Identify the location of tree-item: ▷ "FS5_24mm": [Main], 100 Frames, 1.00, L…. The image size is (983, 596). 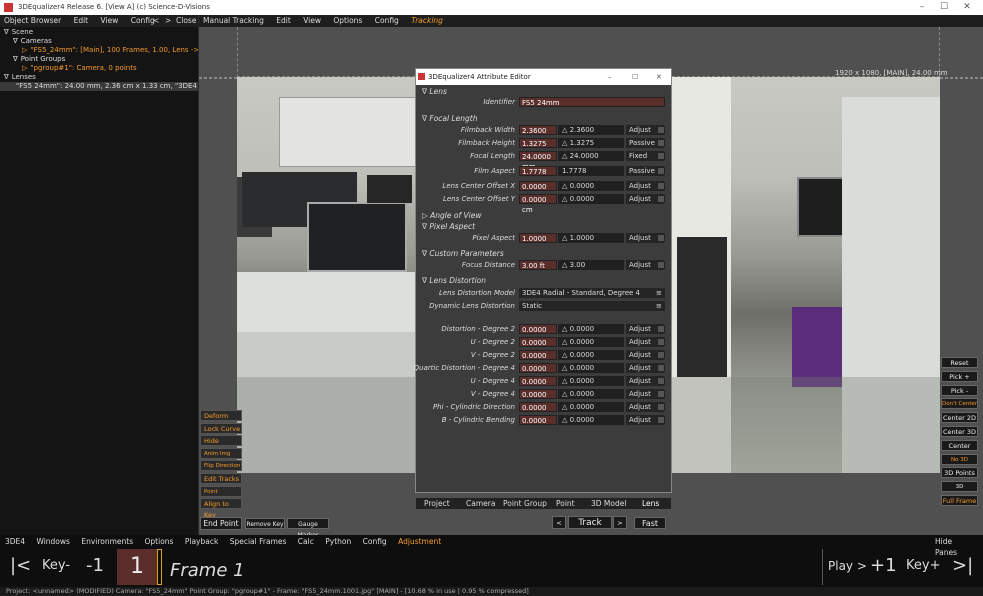
(99, 50).